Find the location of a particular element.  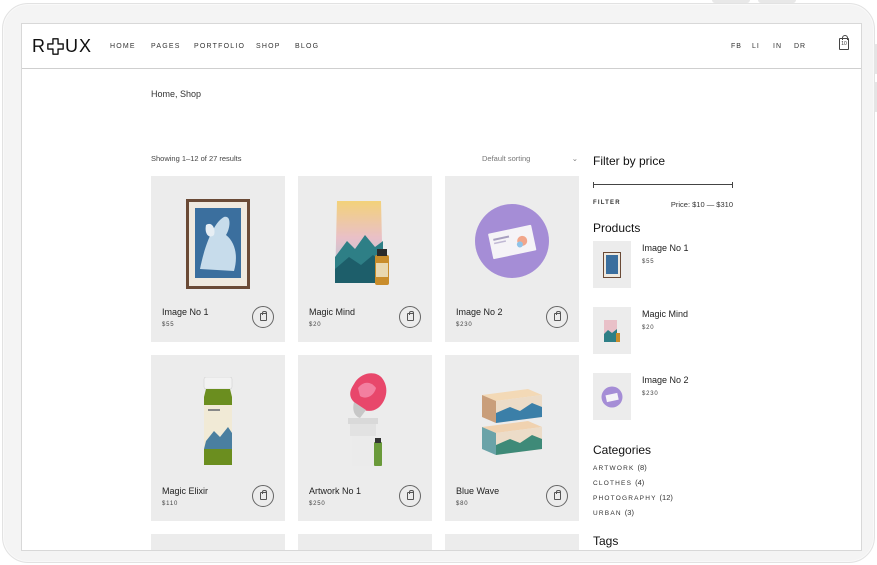

nav-portfolio: PORTFOLIO is located at coordinates (225, 46).